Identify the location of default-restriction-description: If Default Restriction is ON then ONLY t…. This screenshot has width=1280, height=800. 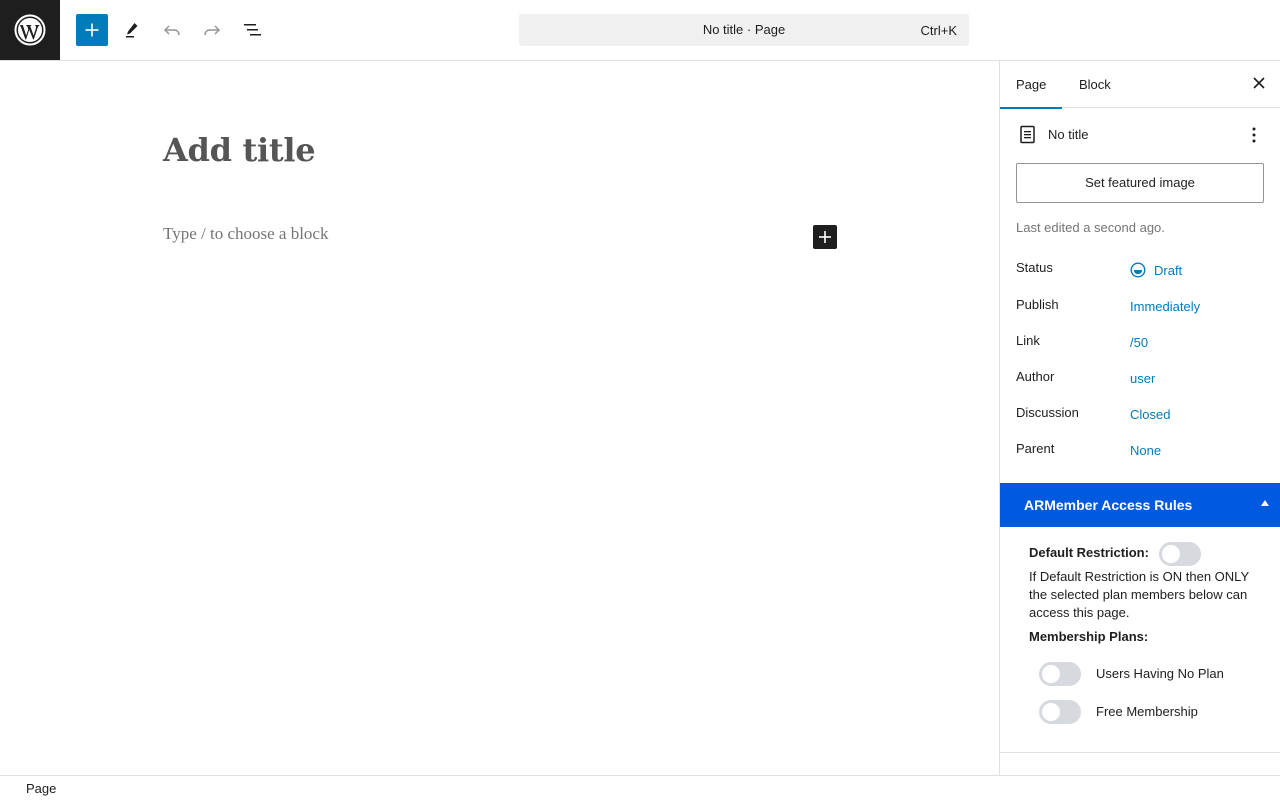
(1139, 594).